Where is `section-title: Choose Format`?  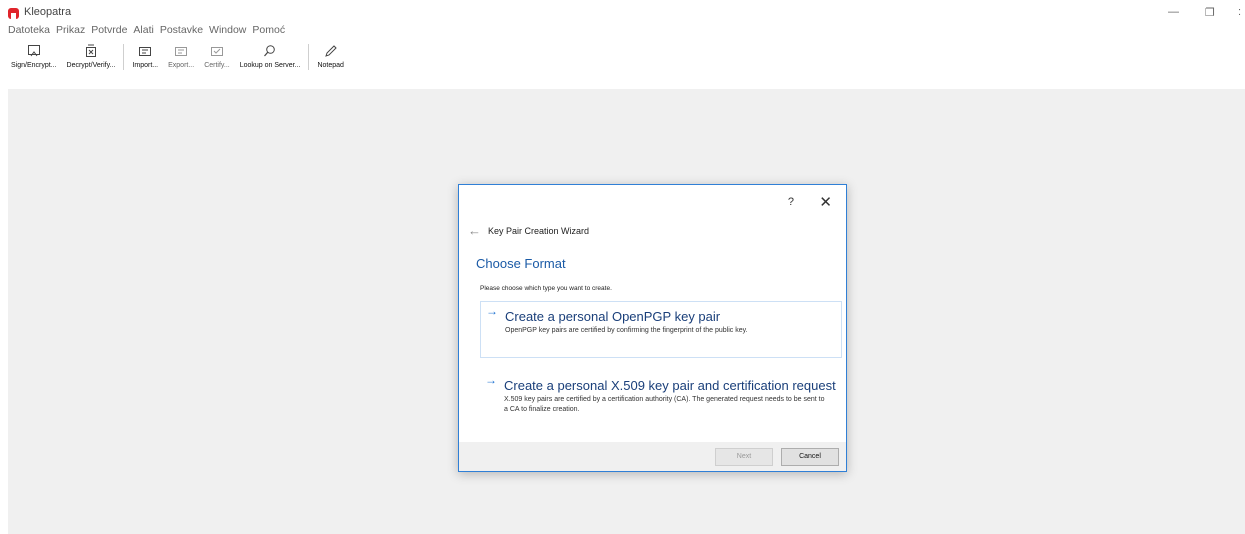 section-title: Choose Format is located at coordinates (521, 263).